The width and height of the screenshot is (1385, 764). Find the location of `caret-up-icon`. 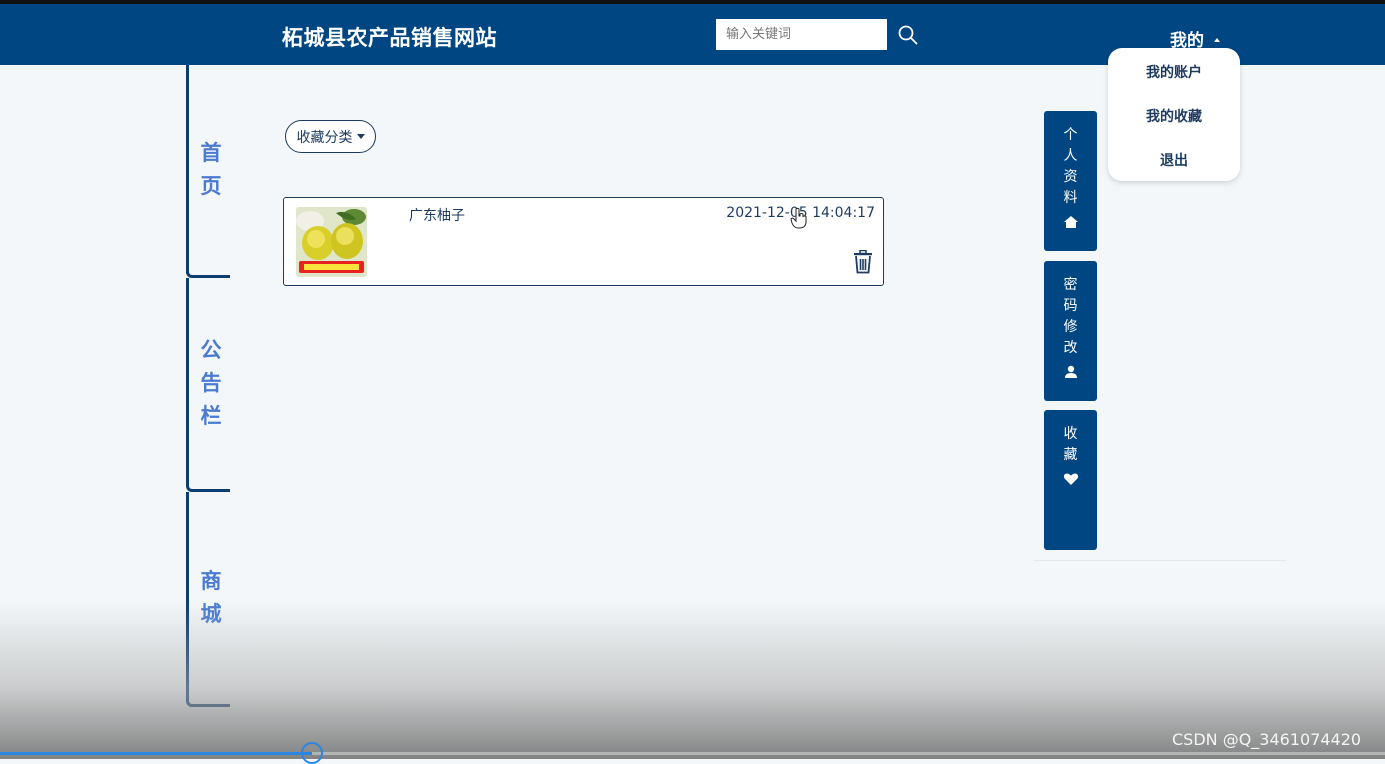

caret-up-icon is located at coordinates (1217, 39).